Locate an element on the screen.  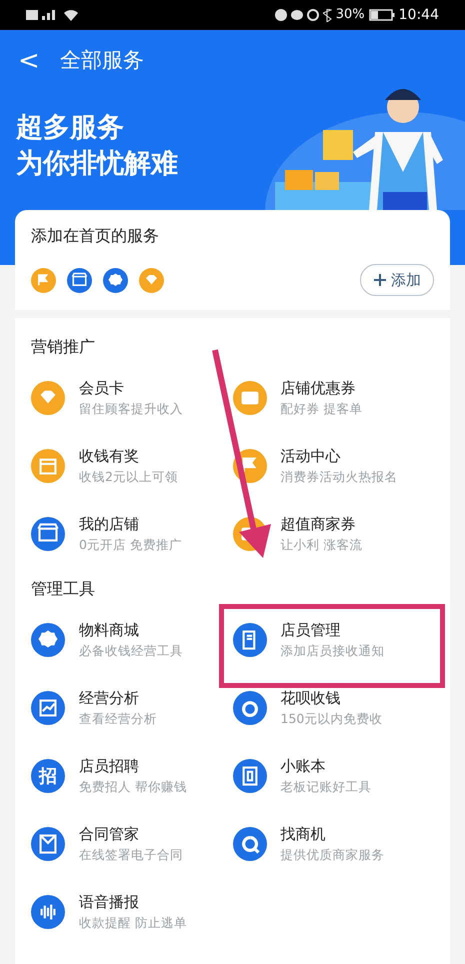
service-description: 收款提醒 防止逃单 is located at coordinates (133, 923).